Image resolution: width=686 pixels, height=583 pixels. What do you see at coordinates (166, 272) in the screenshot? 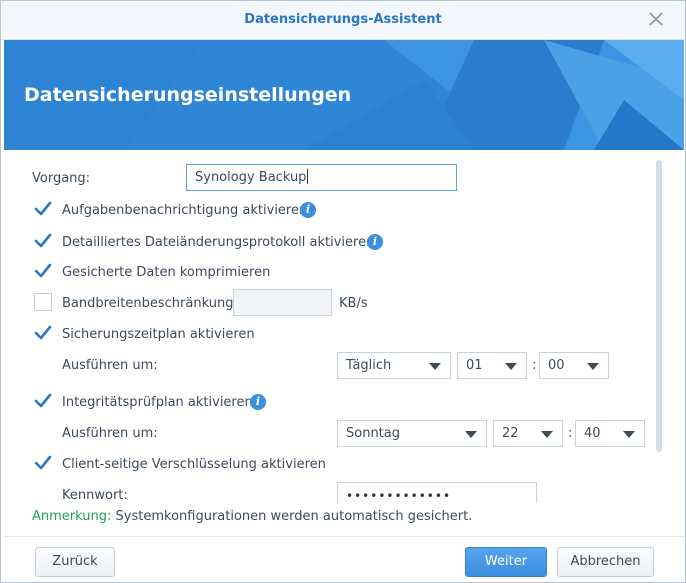
I see `compress-label: Gesicherte Daten komprimieren` at bounding box center [166, 272].